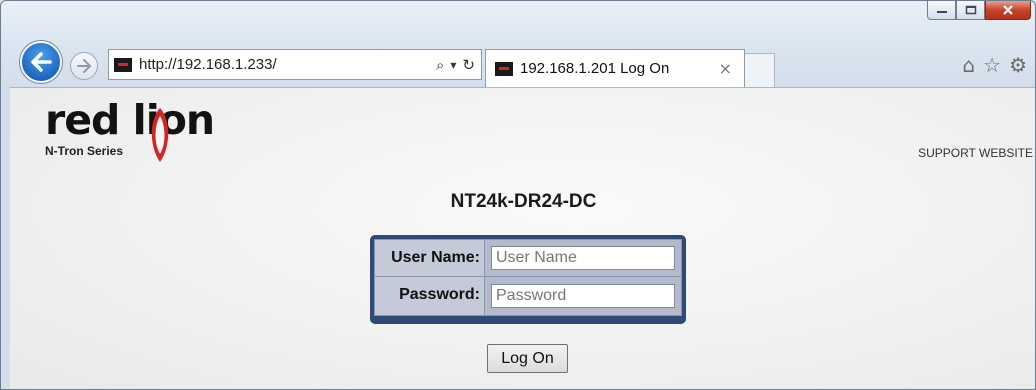 Image resolution: width=1036 pixels, height=390 pixels. What do you see at coordinates (468, 65) in the screenshot?
I see `refresh-icon: ↻` at bounding box center [468, 65].